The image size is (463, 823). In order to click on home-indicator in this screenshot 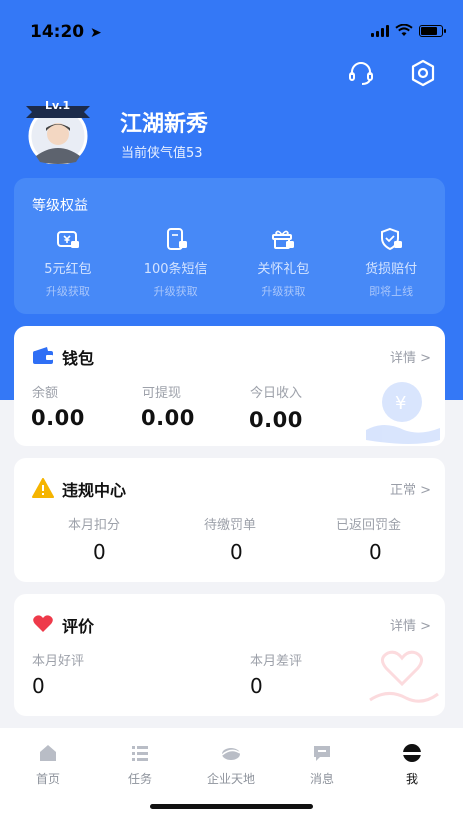, I will do `click(231, 806)`.